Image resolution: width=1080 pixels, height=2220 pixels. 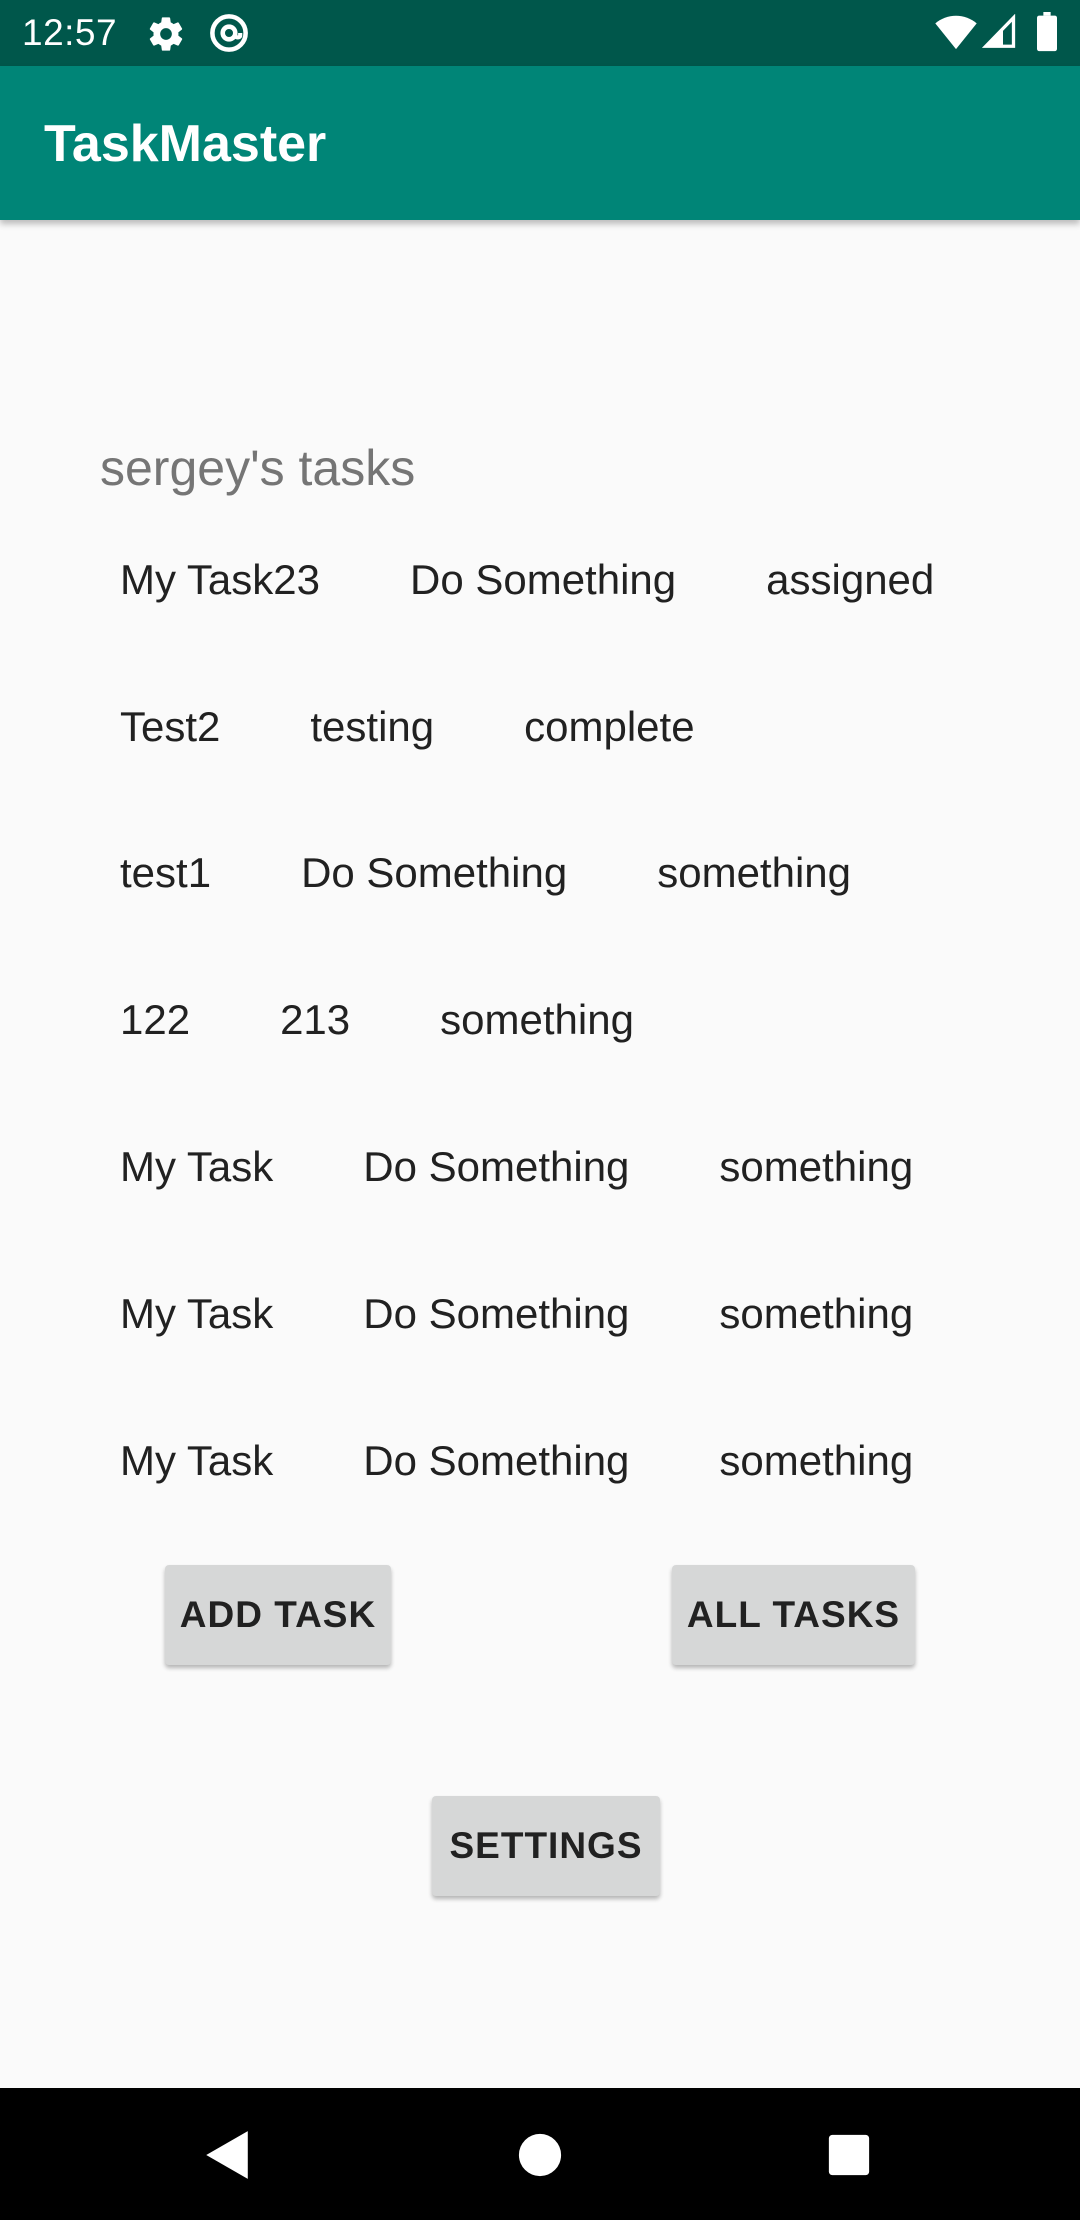 What do you see at coordinates (377, 1020) in the screenshot?
I see `task-row: 122 213 something` at bounding box center [377, 1020].